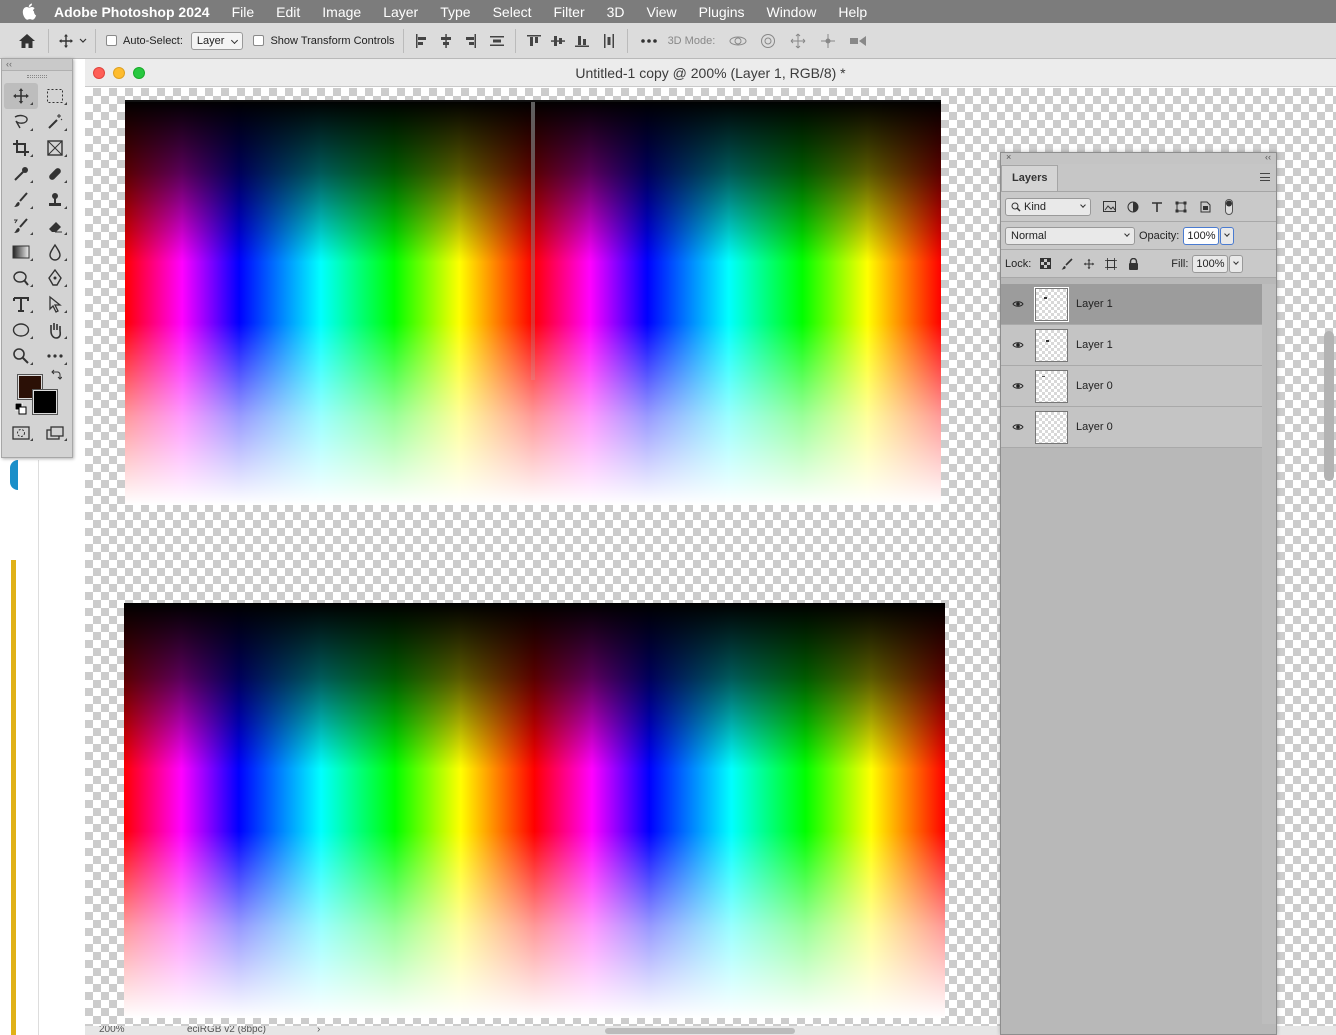 Image resolution: width=1336 pixels, height=1035 pixels. What do you see at coordinates (1268, 157) in the screenshot?
I see `collapse-panel-button: ‹‹` at bounding box center [1268, 157].